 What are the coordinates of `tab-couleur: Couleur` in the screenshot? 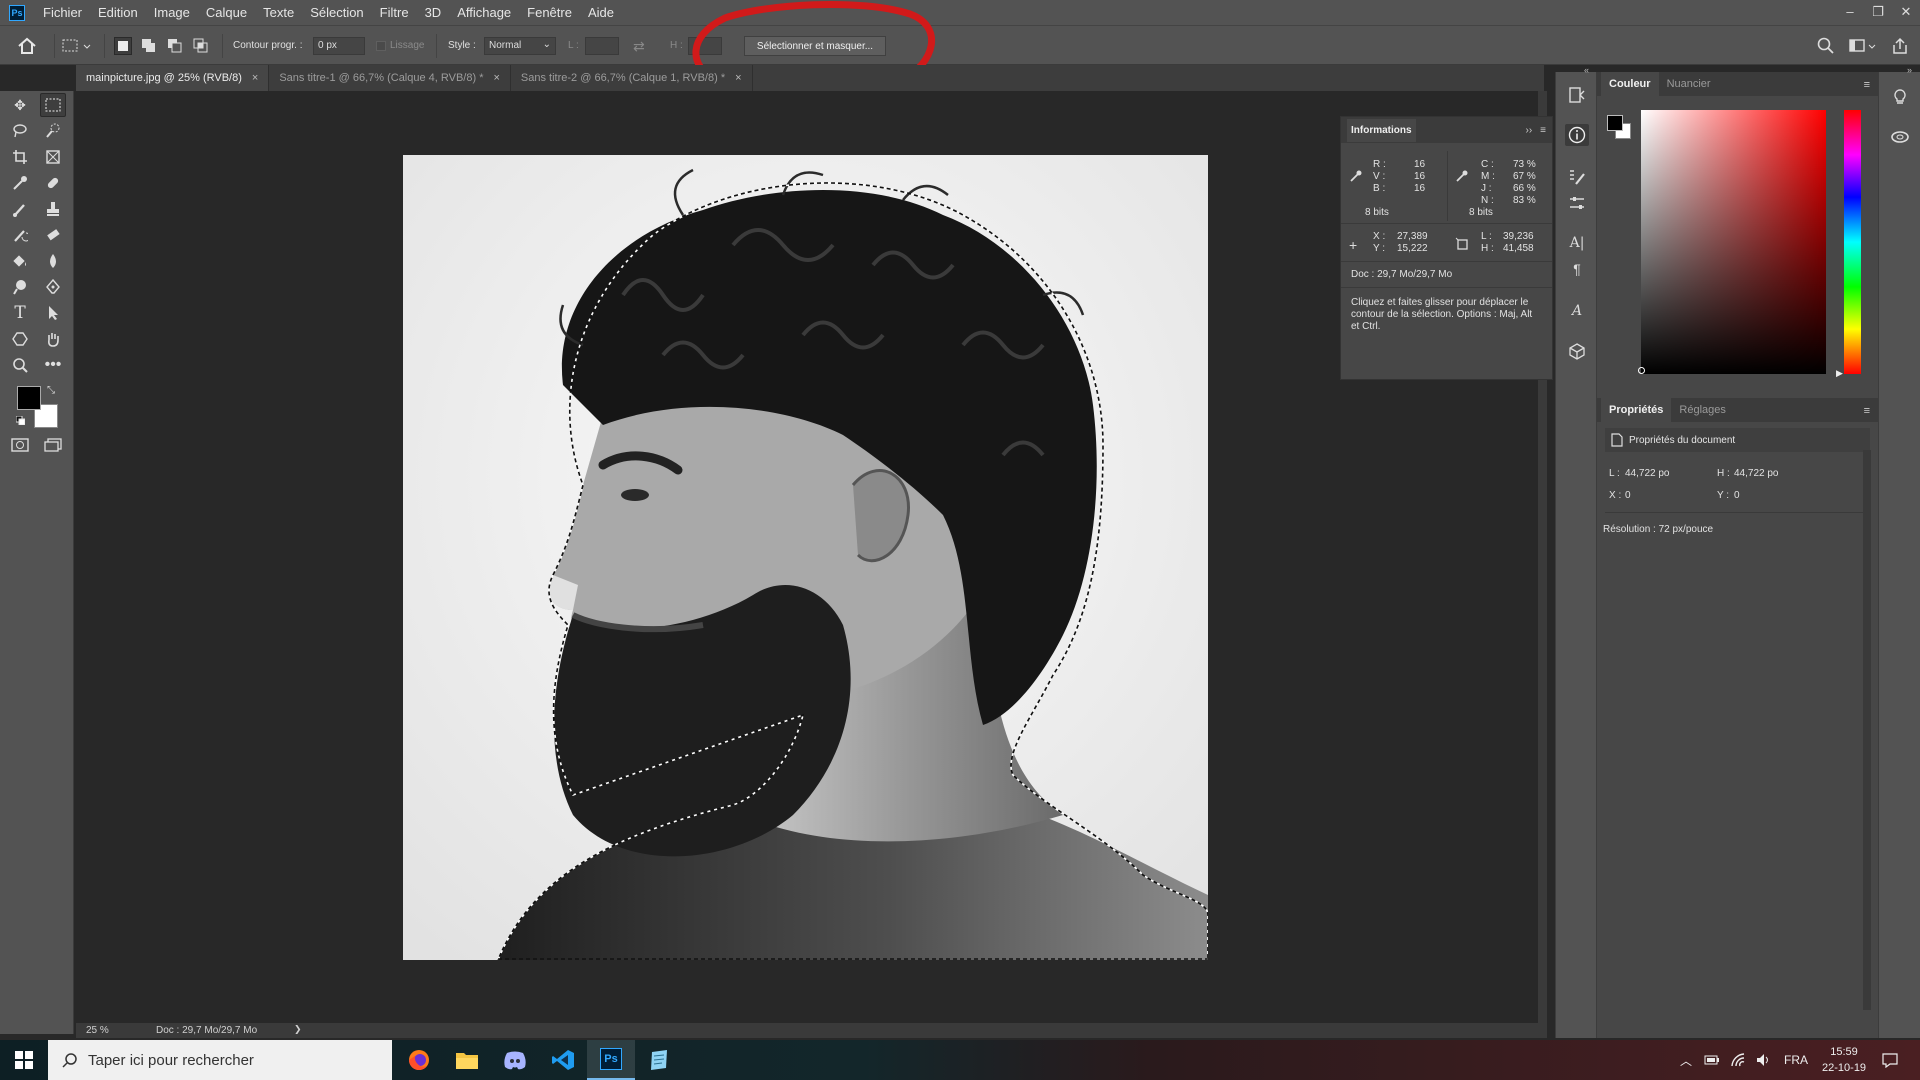 It's located at (1630, 84).